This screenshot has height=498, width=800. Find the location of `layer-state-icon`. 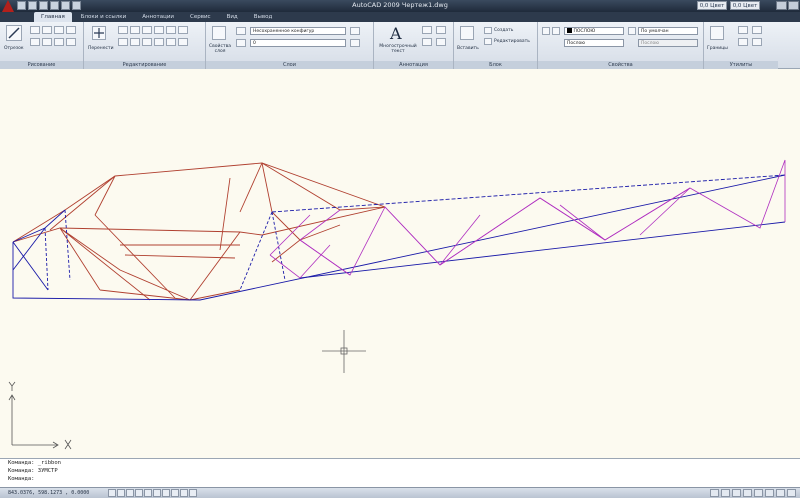

layer-state-icon is located at coordinates (241, 31).